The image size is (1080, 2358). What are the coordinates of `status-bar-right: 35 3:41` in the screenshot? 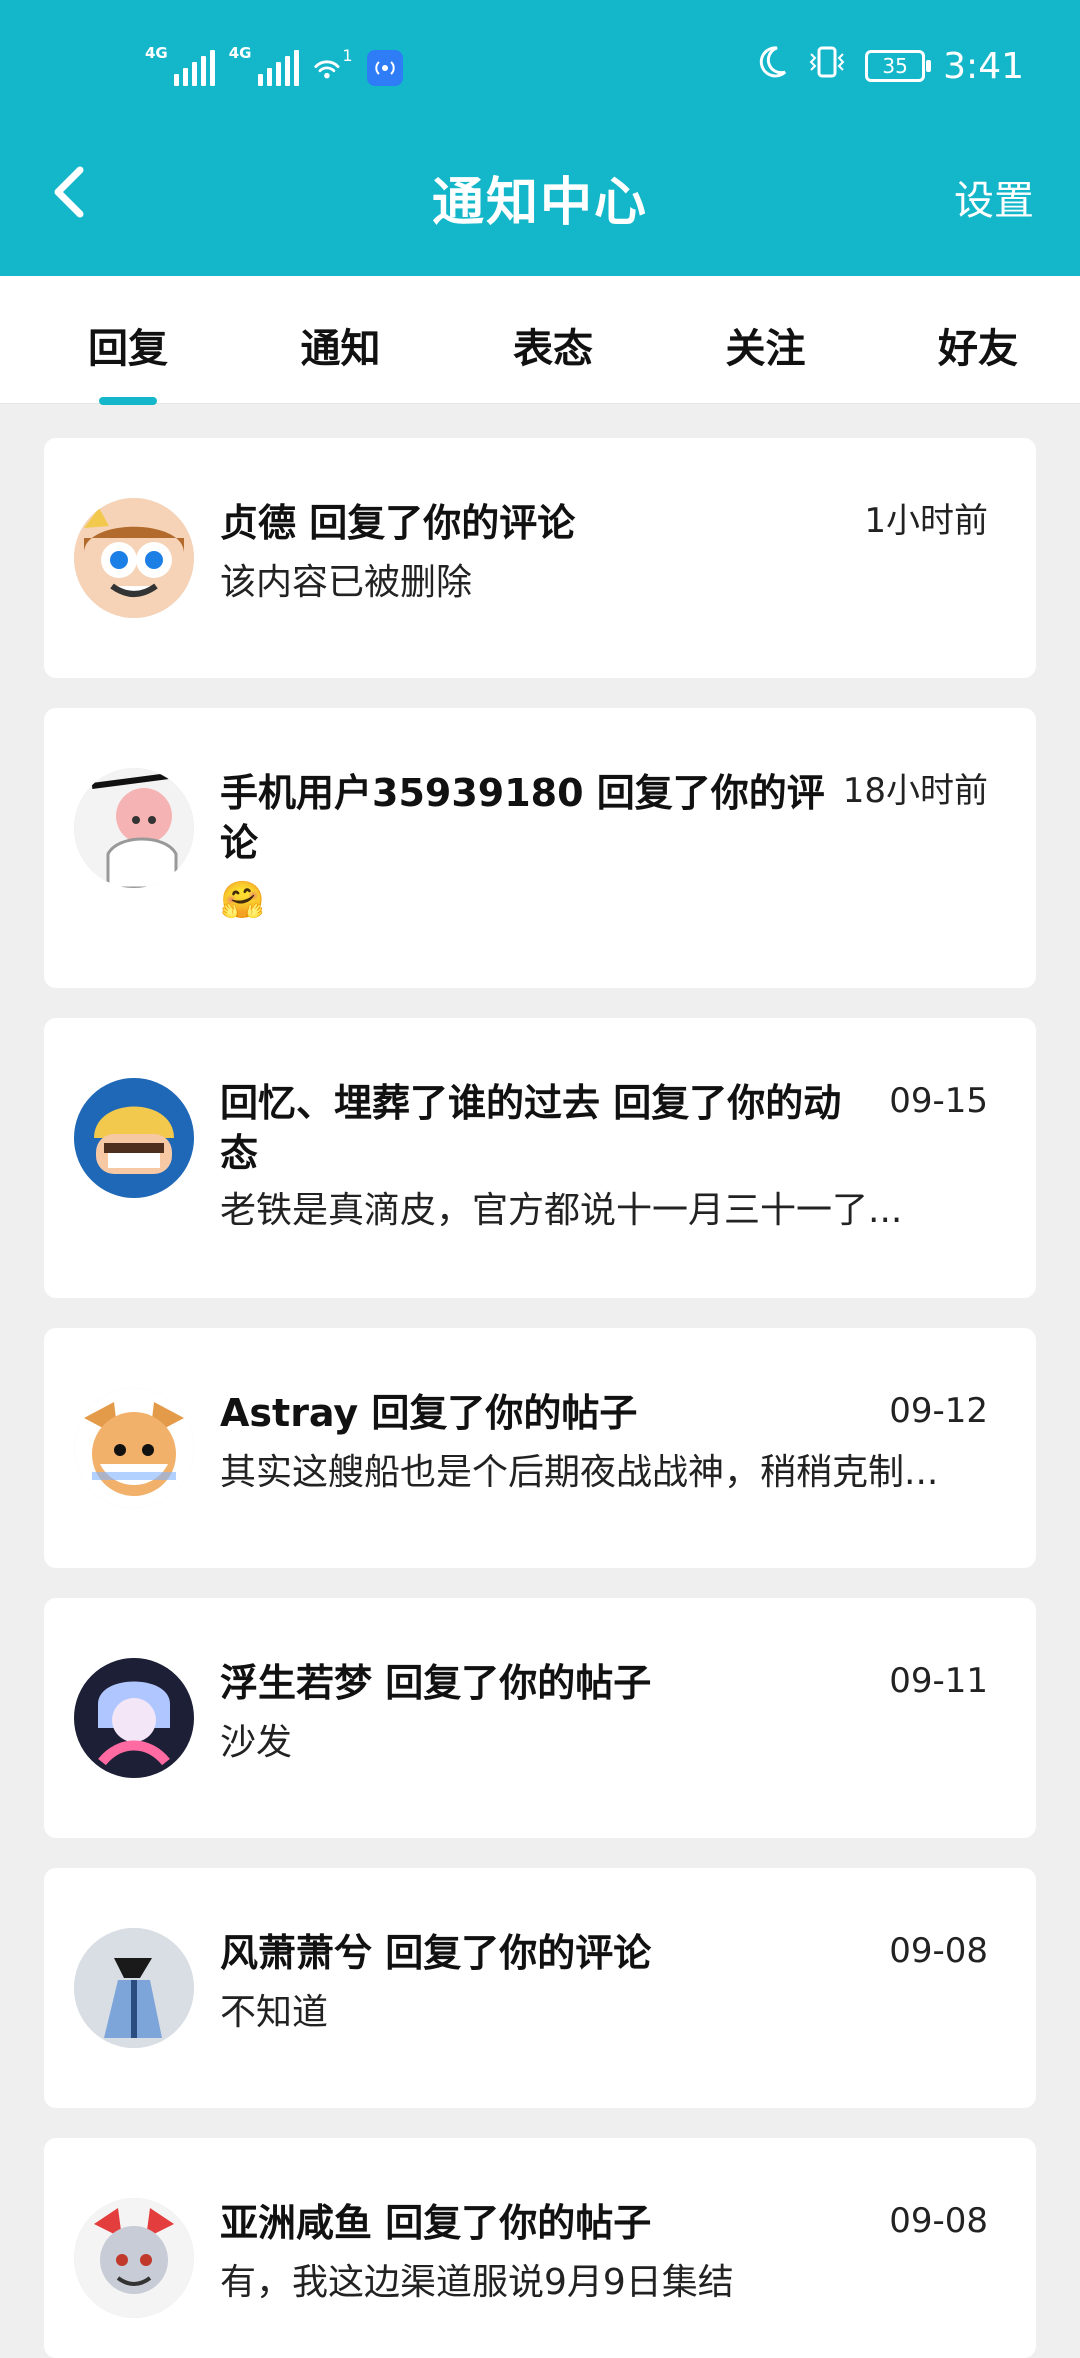 It's located at (888, 66).